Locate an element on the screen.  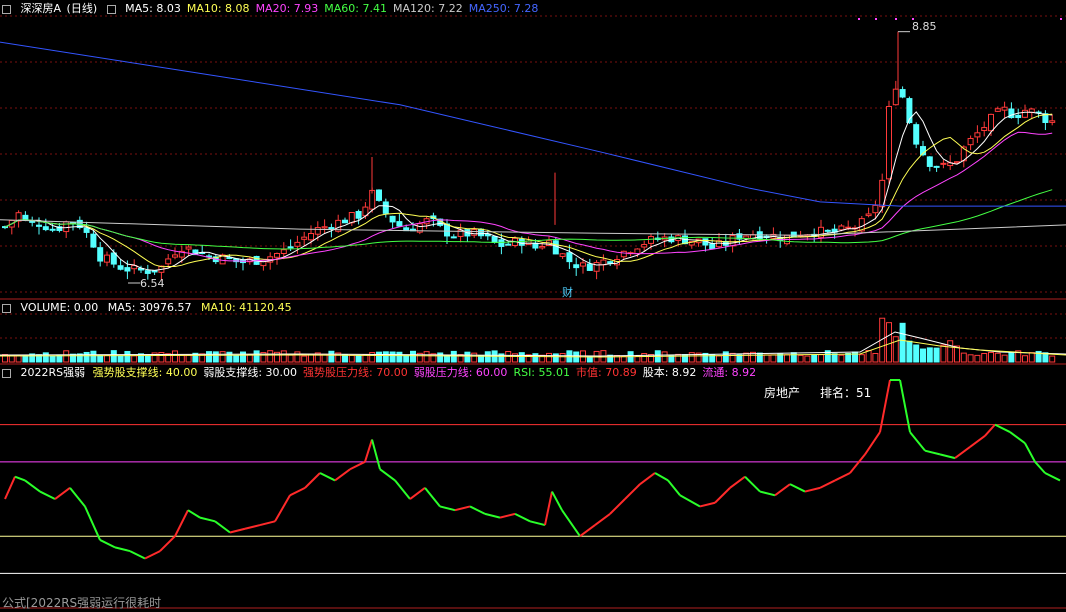
ma-legend-item-5: MA250: 7.28 is located at coordinates (503, 8).